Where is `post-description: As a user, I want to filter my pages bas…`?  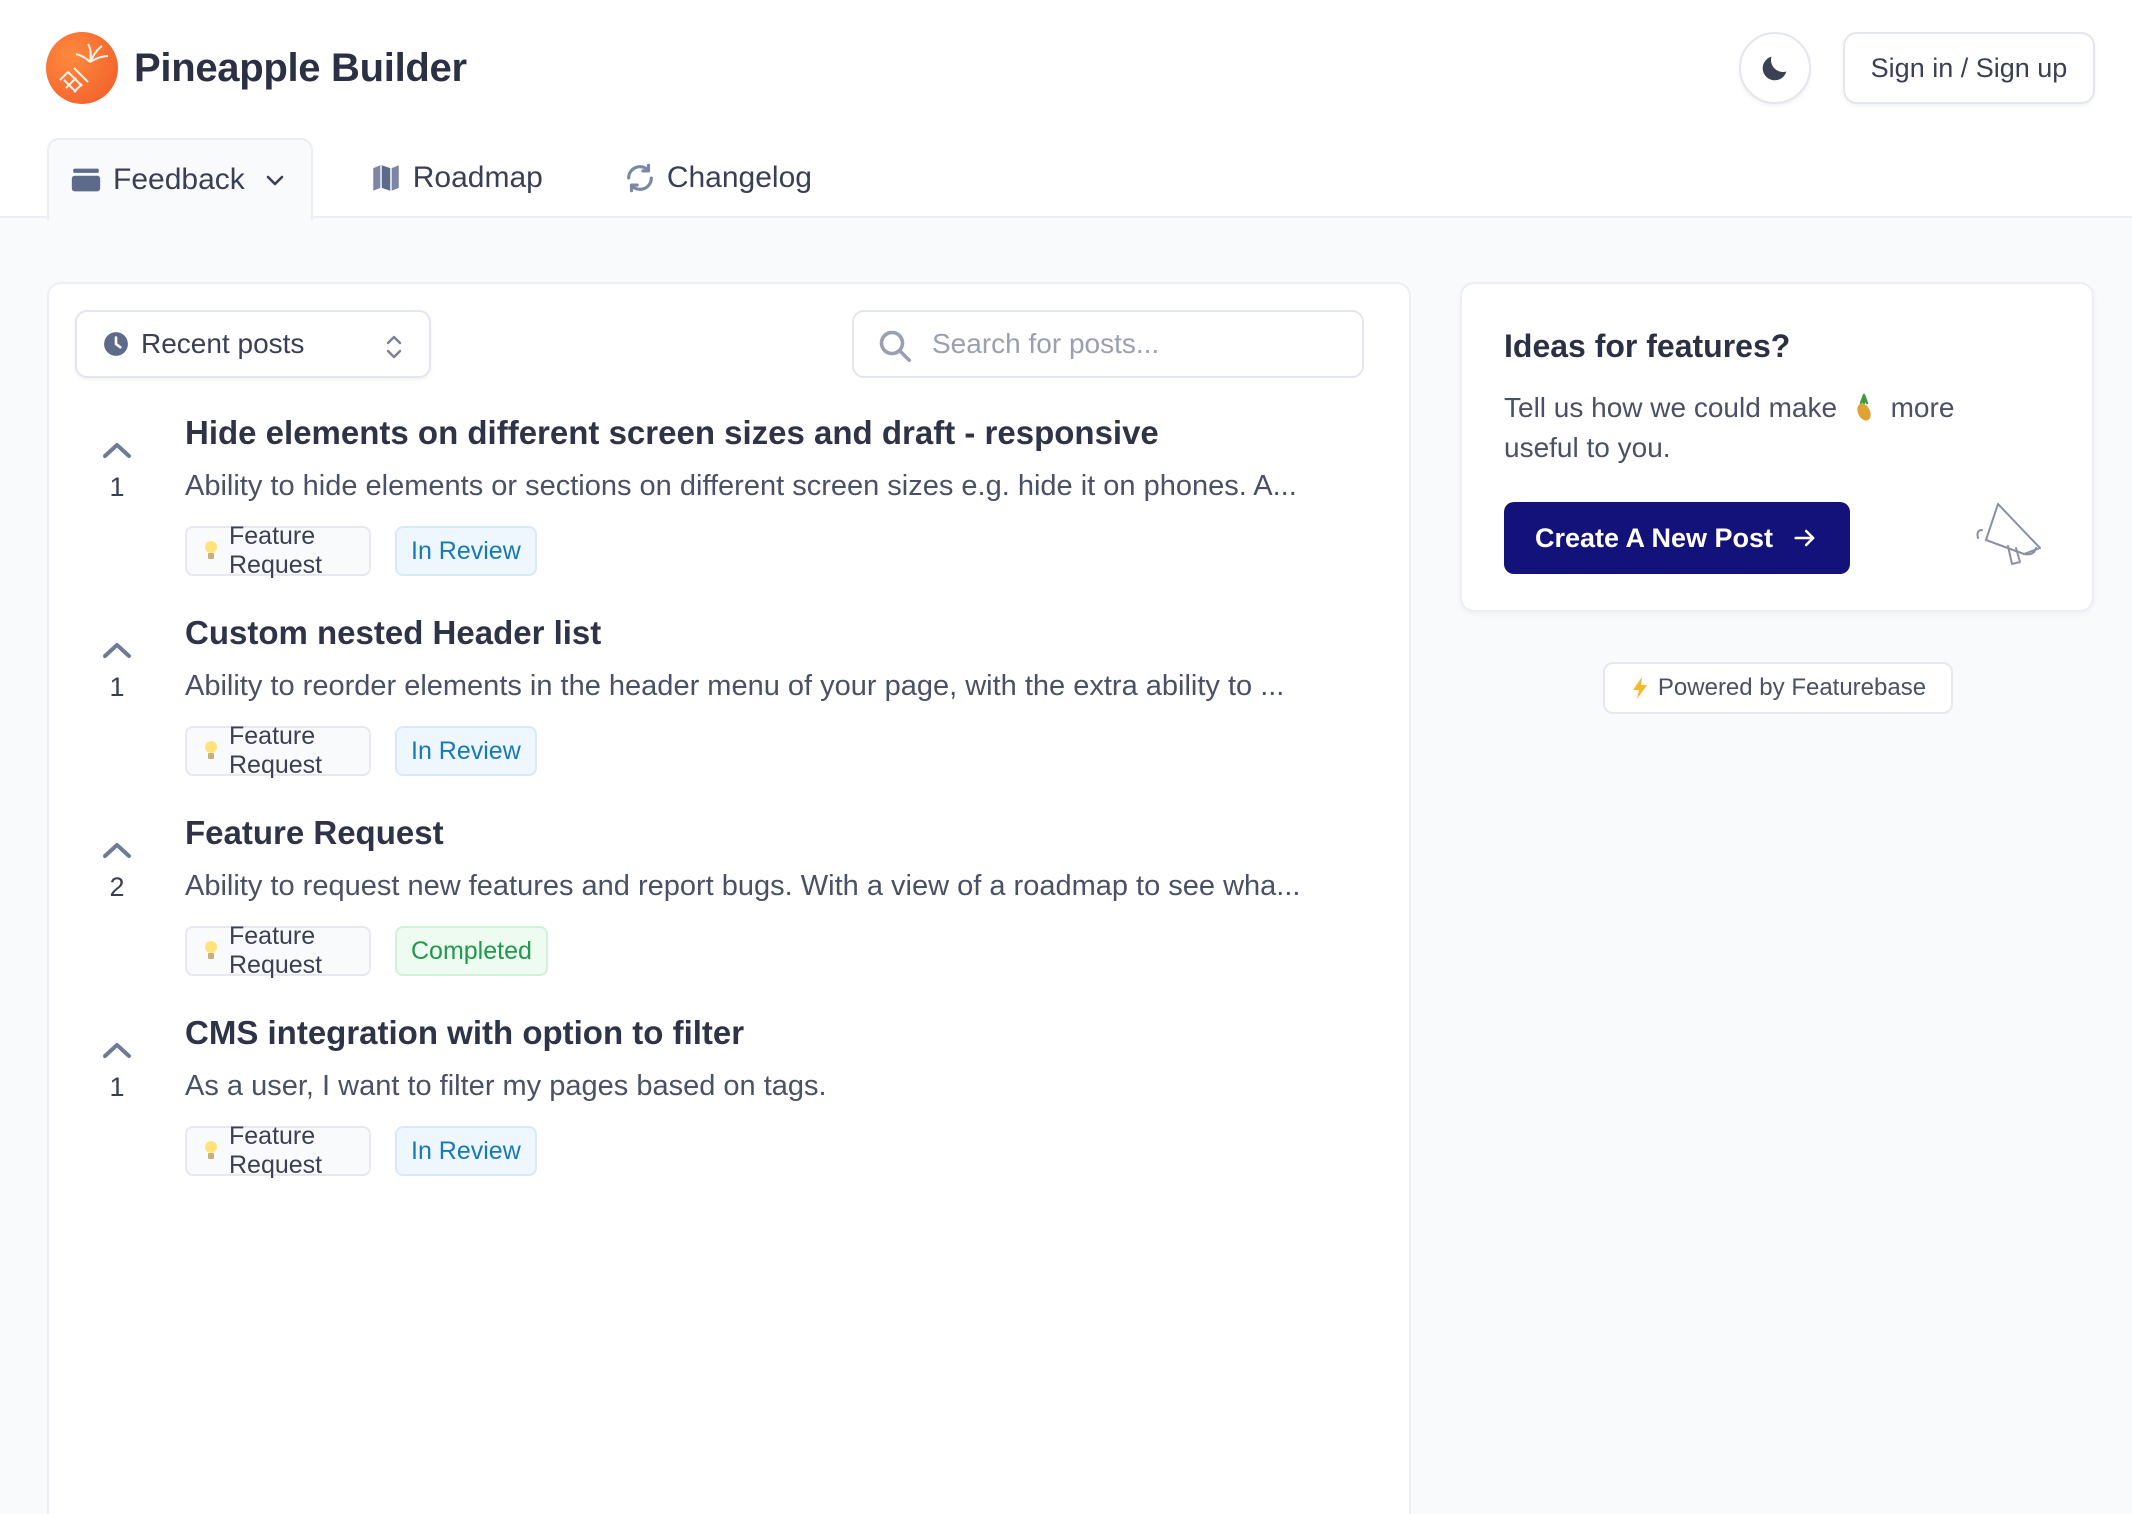 post-description: As a user, I want to filter my pages bas… is located at coordinates (506, 1086).